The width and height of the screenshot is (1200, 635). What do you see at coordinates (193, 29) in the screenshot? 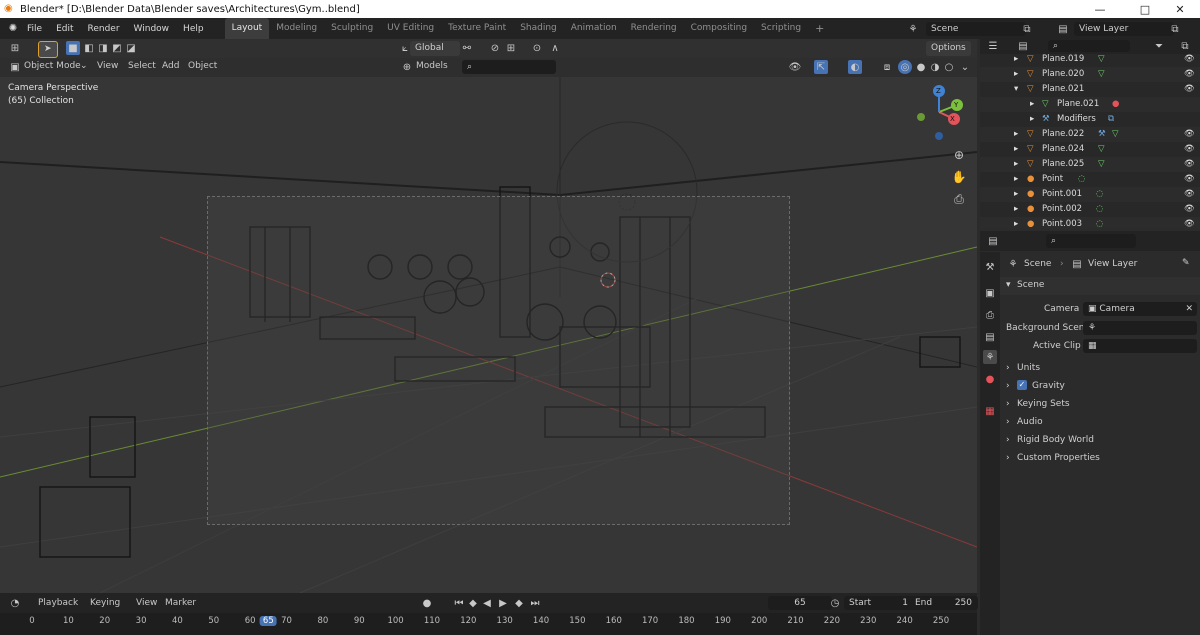
I see `menu-help: Help` at bounding box center [193, 29].